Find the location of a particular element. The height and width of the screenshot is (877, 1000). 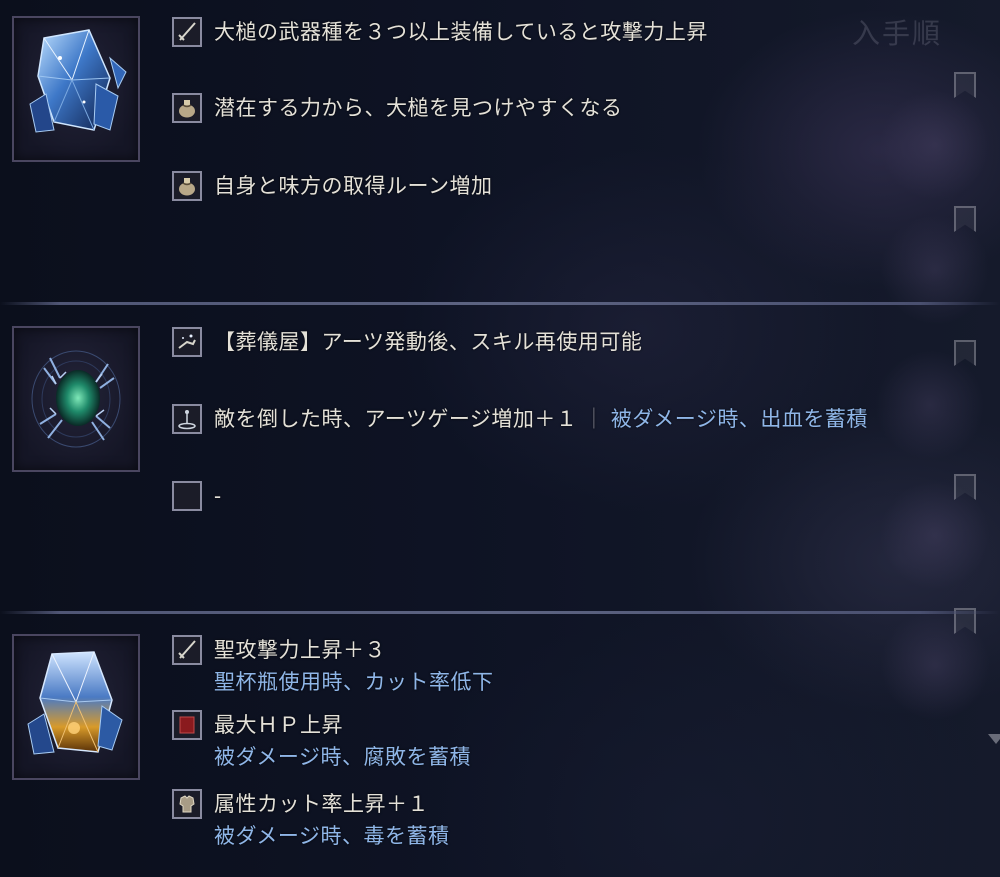

relic-effect-text: 敵を倒した時、アーツゲージ増加＋１ ｜被ダメージ時、出血を蓄積 is located at coordinates (541, 419).